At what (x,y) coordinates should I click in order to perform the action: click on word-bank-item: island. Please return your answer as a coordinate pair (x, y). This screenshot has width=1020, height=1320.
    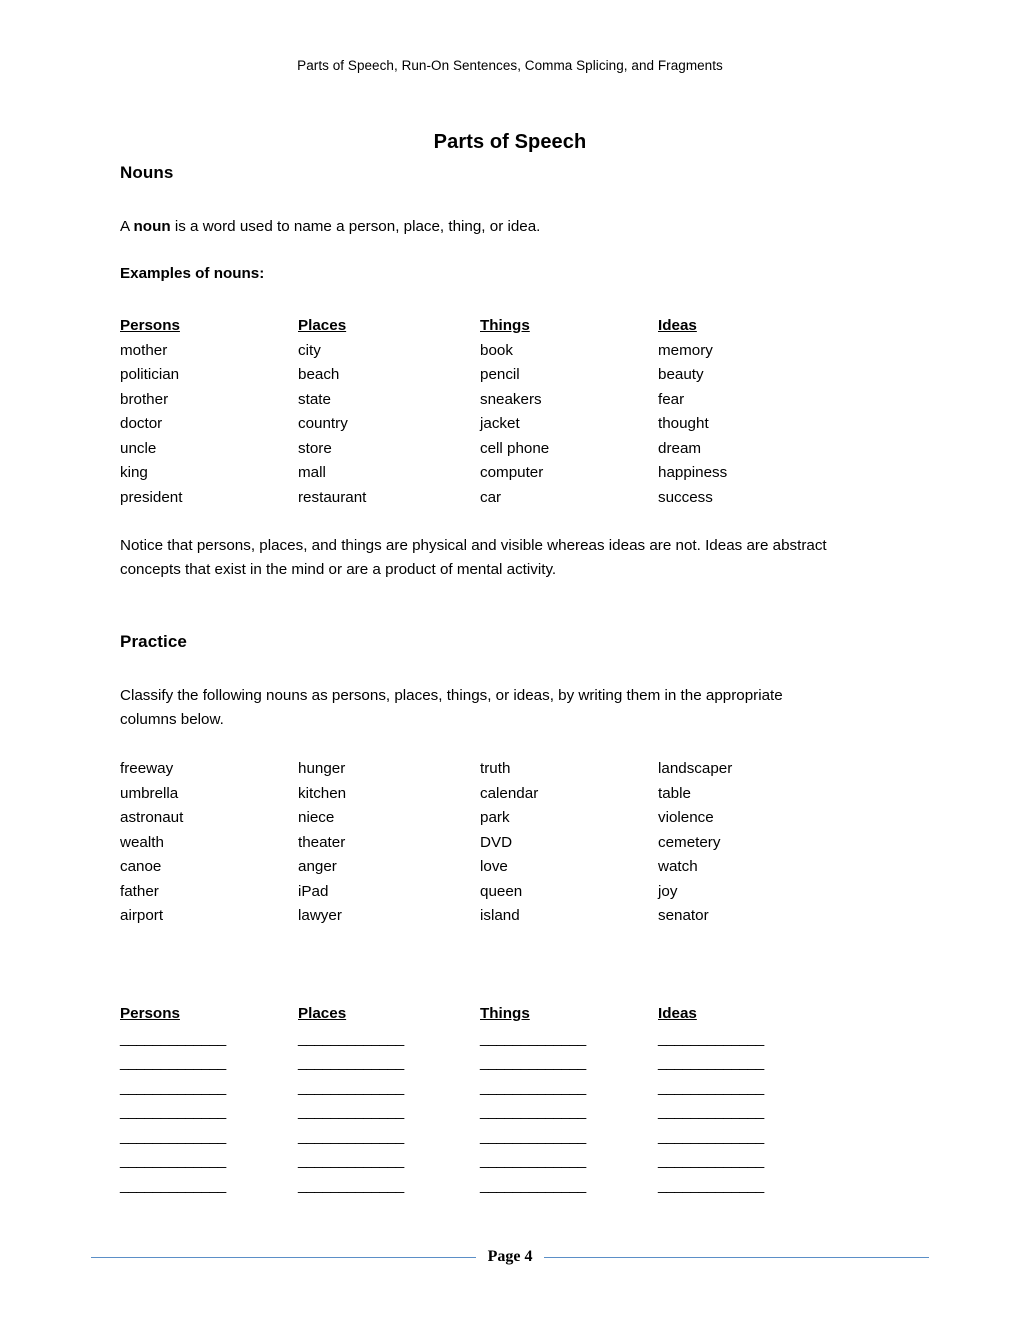
    Looking at the image, I should click on (500, 915).